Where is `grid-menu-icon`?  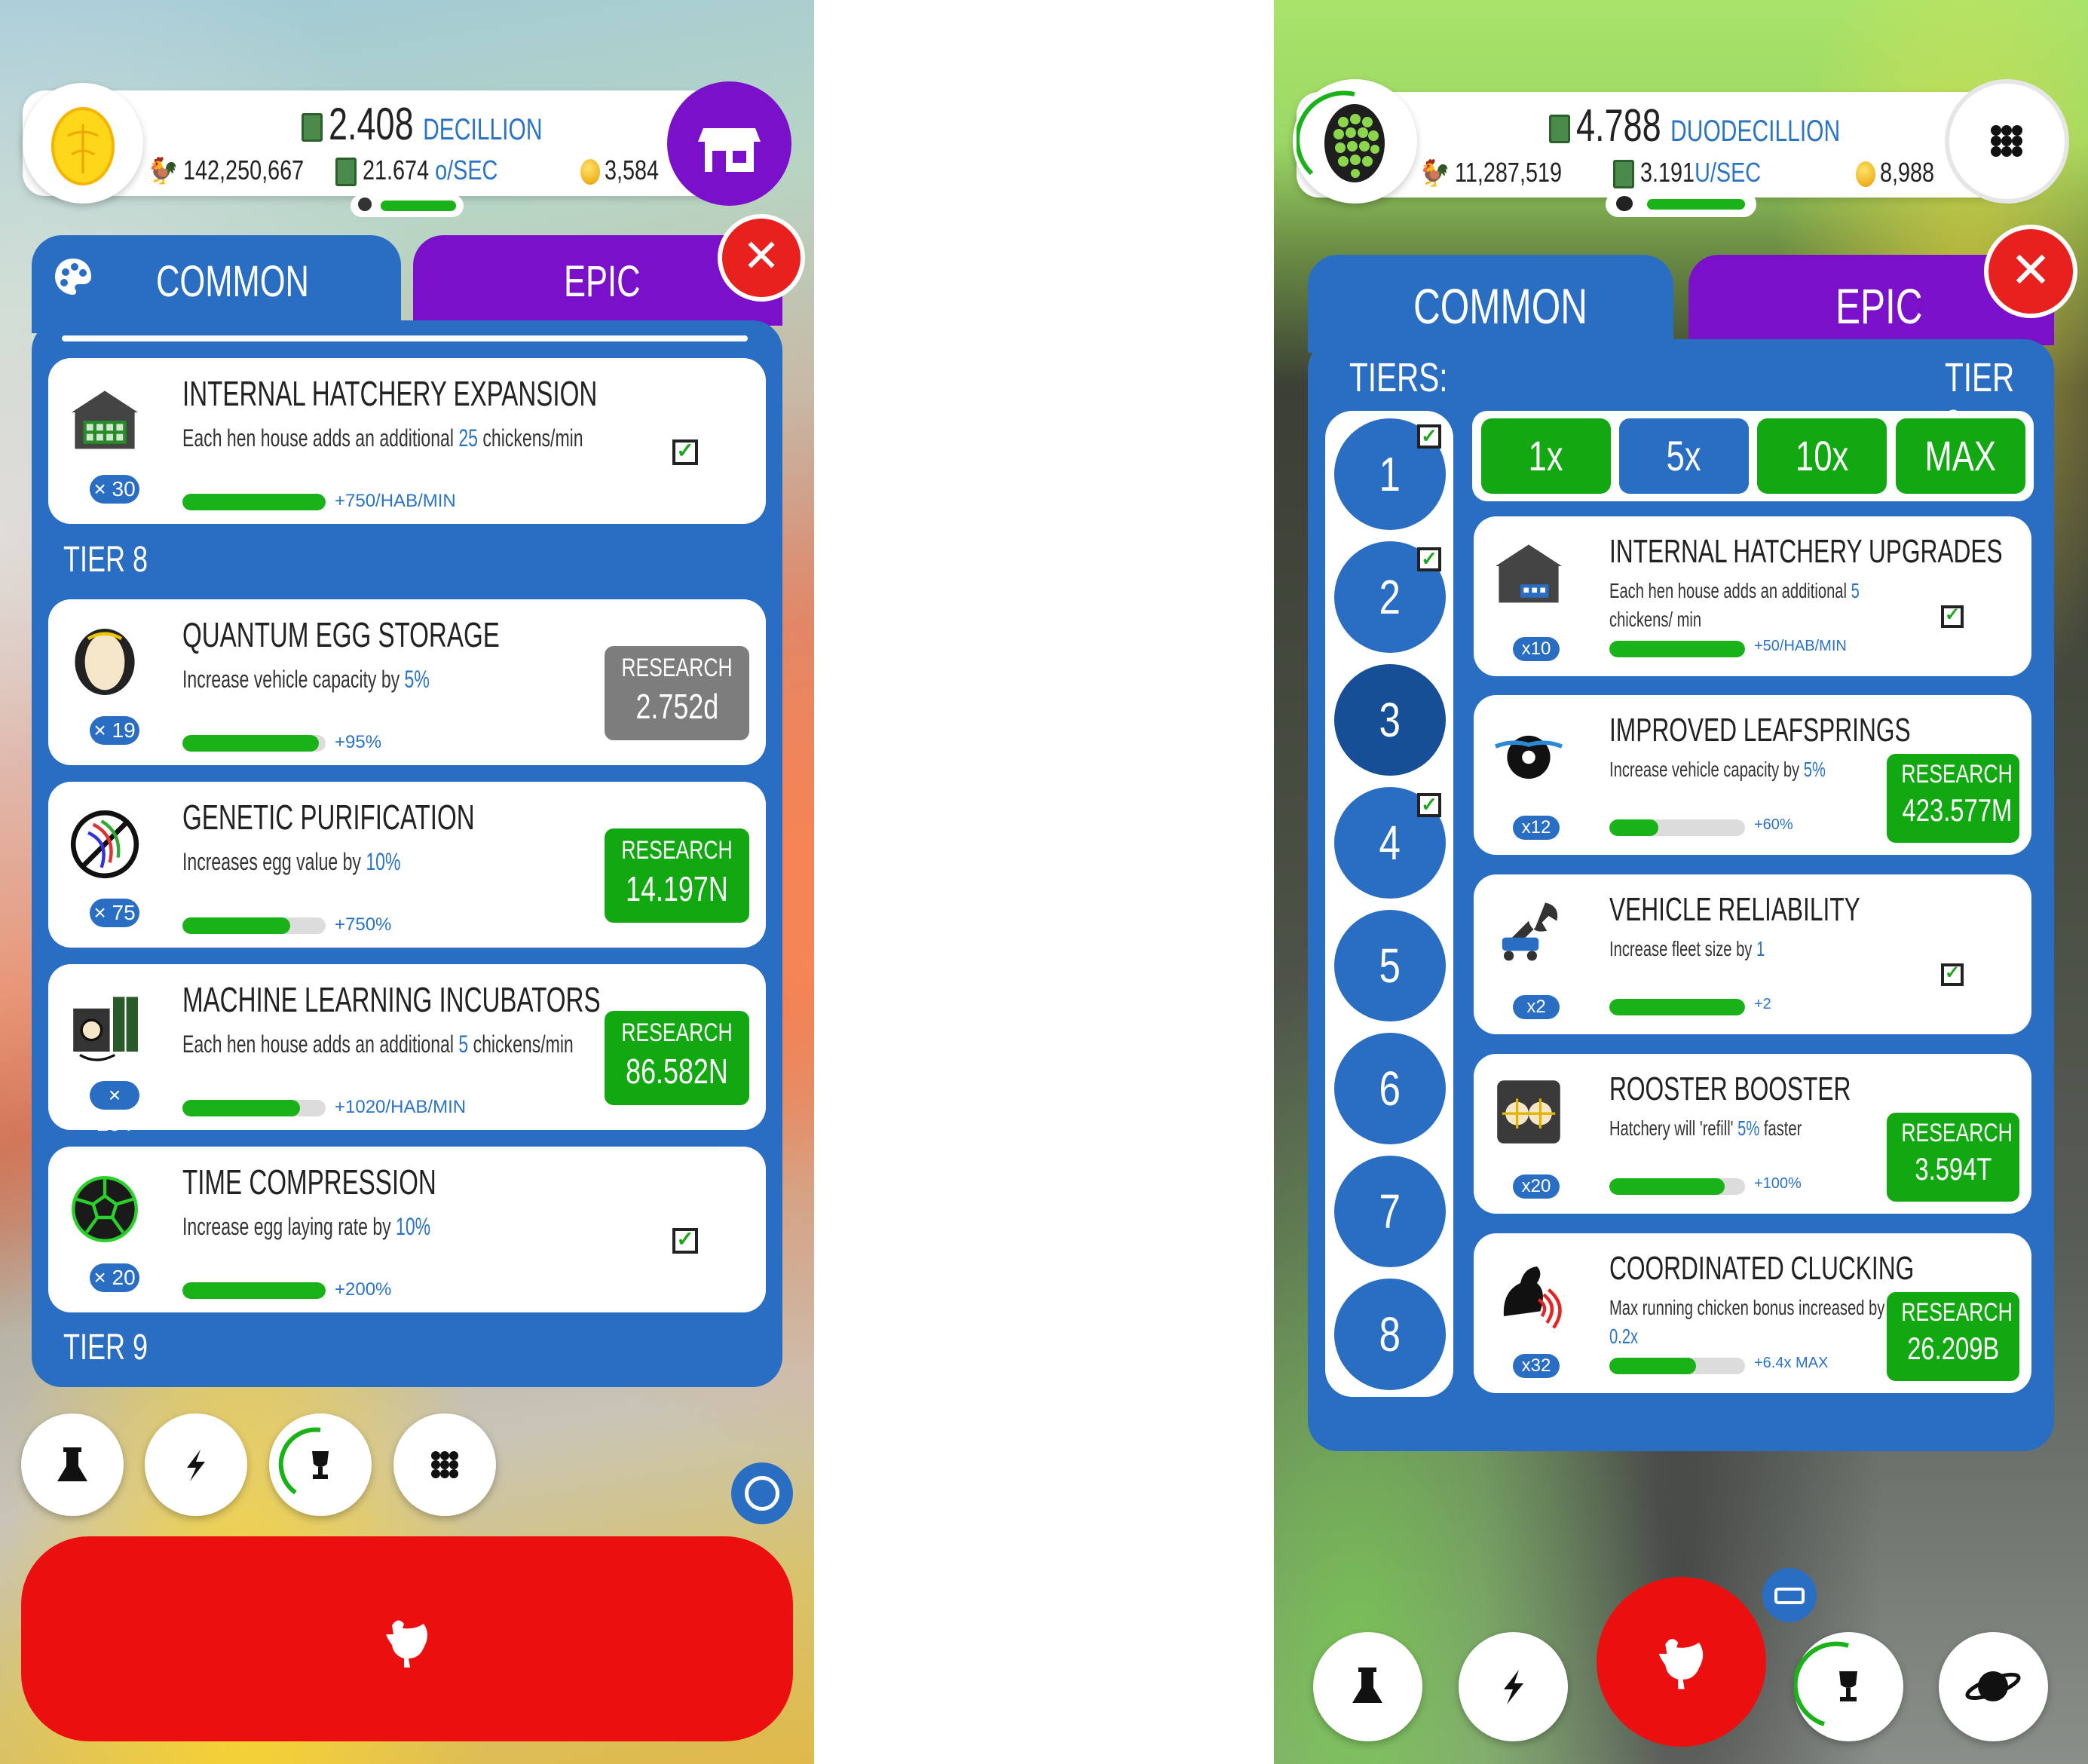 grid-menu-icon is located at coordinates (2006, 141).